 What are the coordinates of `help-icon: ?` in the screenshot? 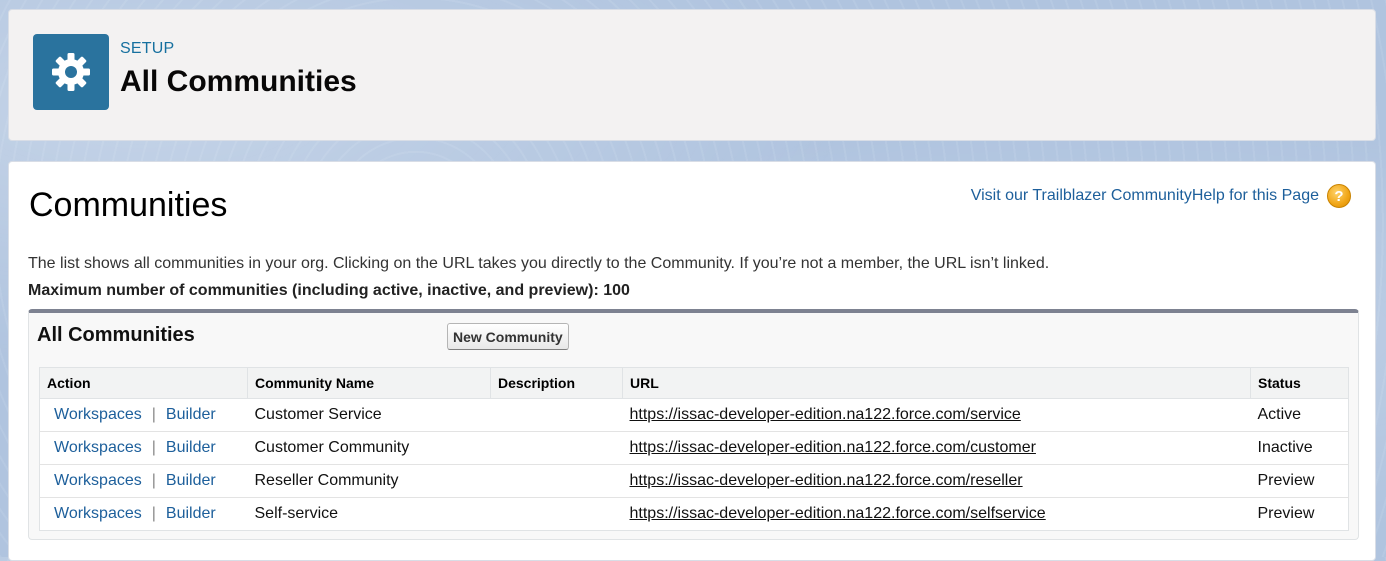 It's located at (1339, 196).